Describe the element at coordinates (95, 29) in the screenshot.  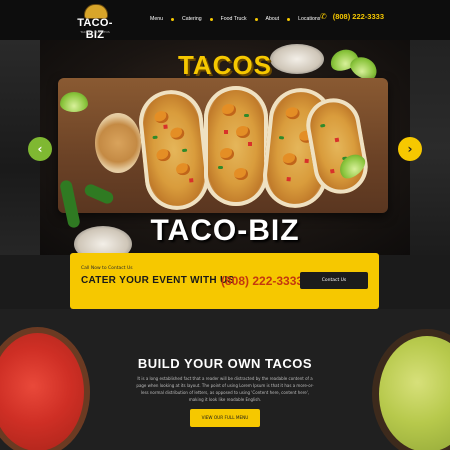
I see `logo-text: TACO-BIZ` at that location.